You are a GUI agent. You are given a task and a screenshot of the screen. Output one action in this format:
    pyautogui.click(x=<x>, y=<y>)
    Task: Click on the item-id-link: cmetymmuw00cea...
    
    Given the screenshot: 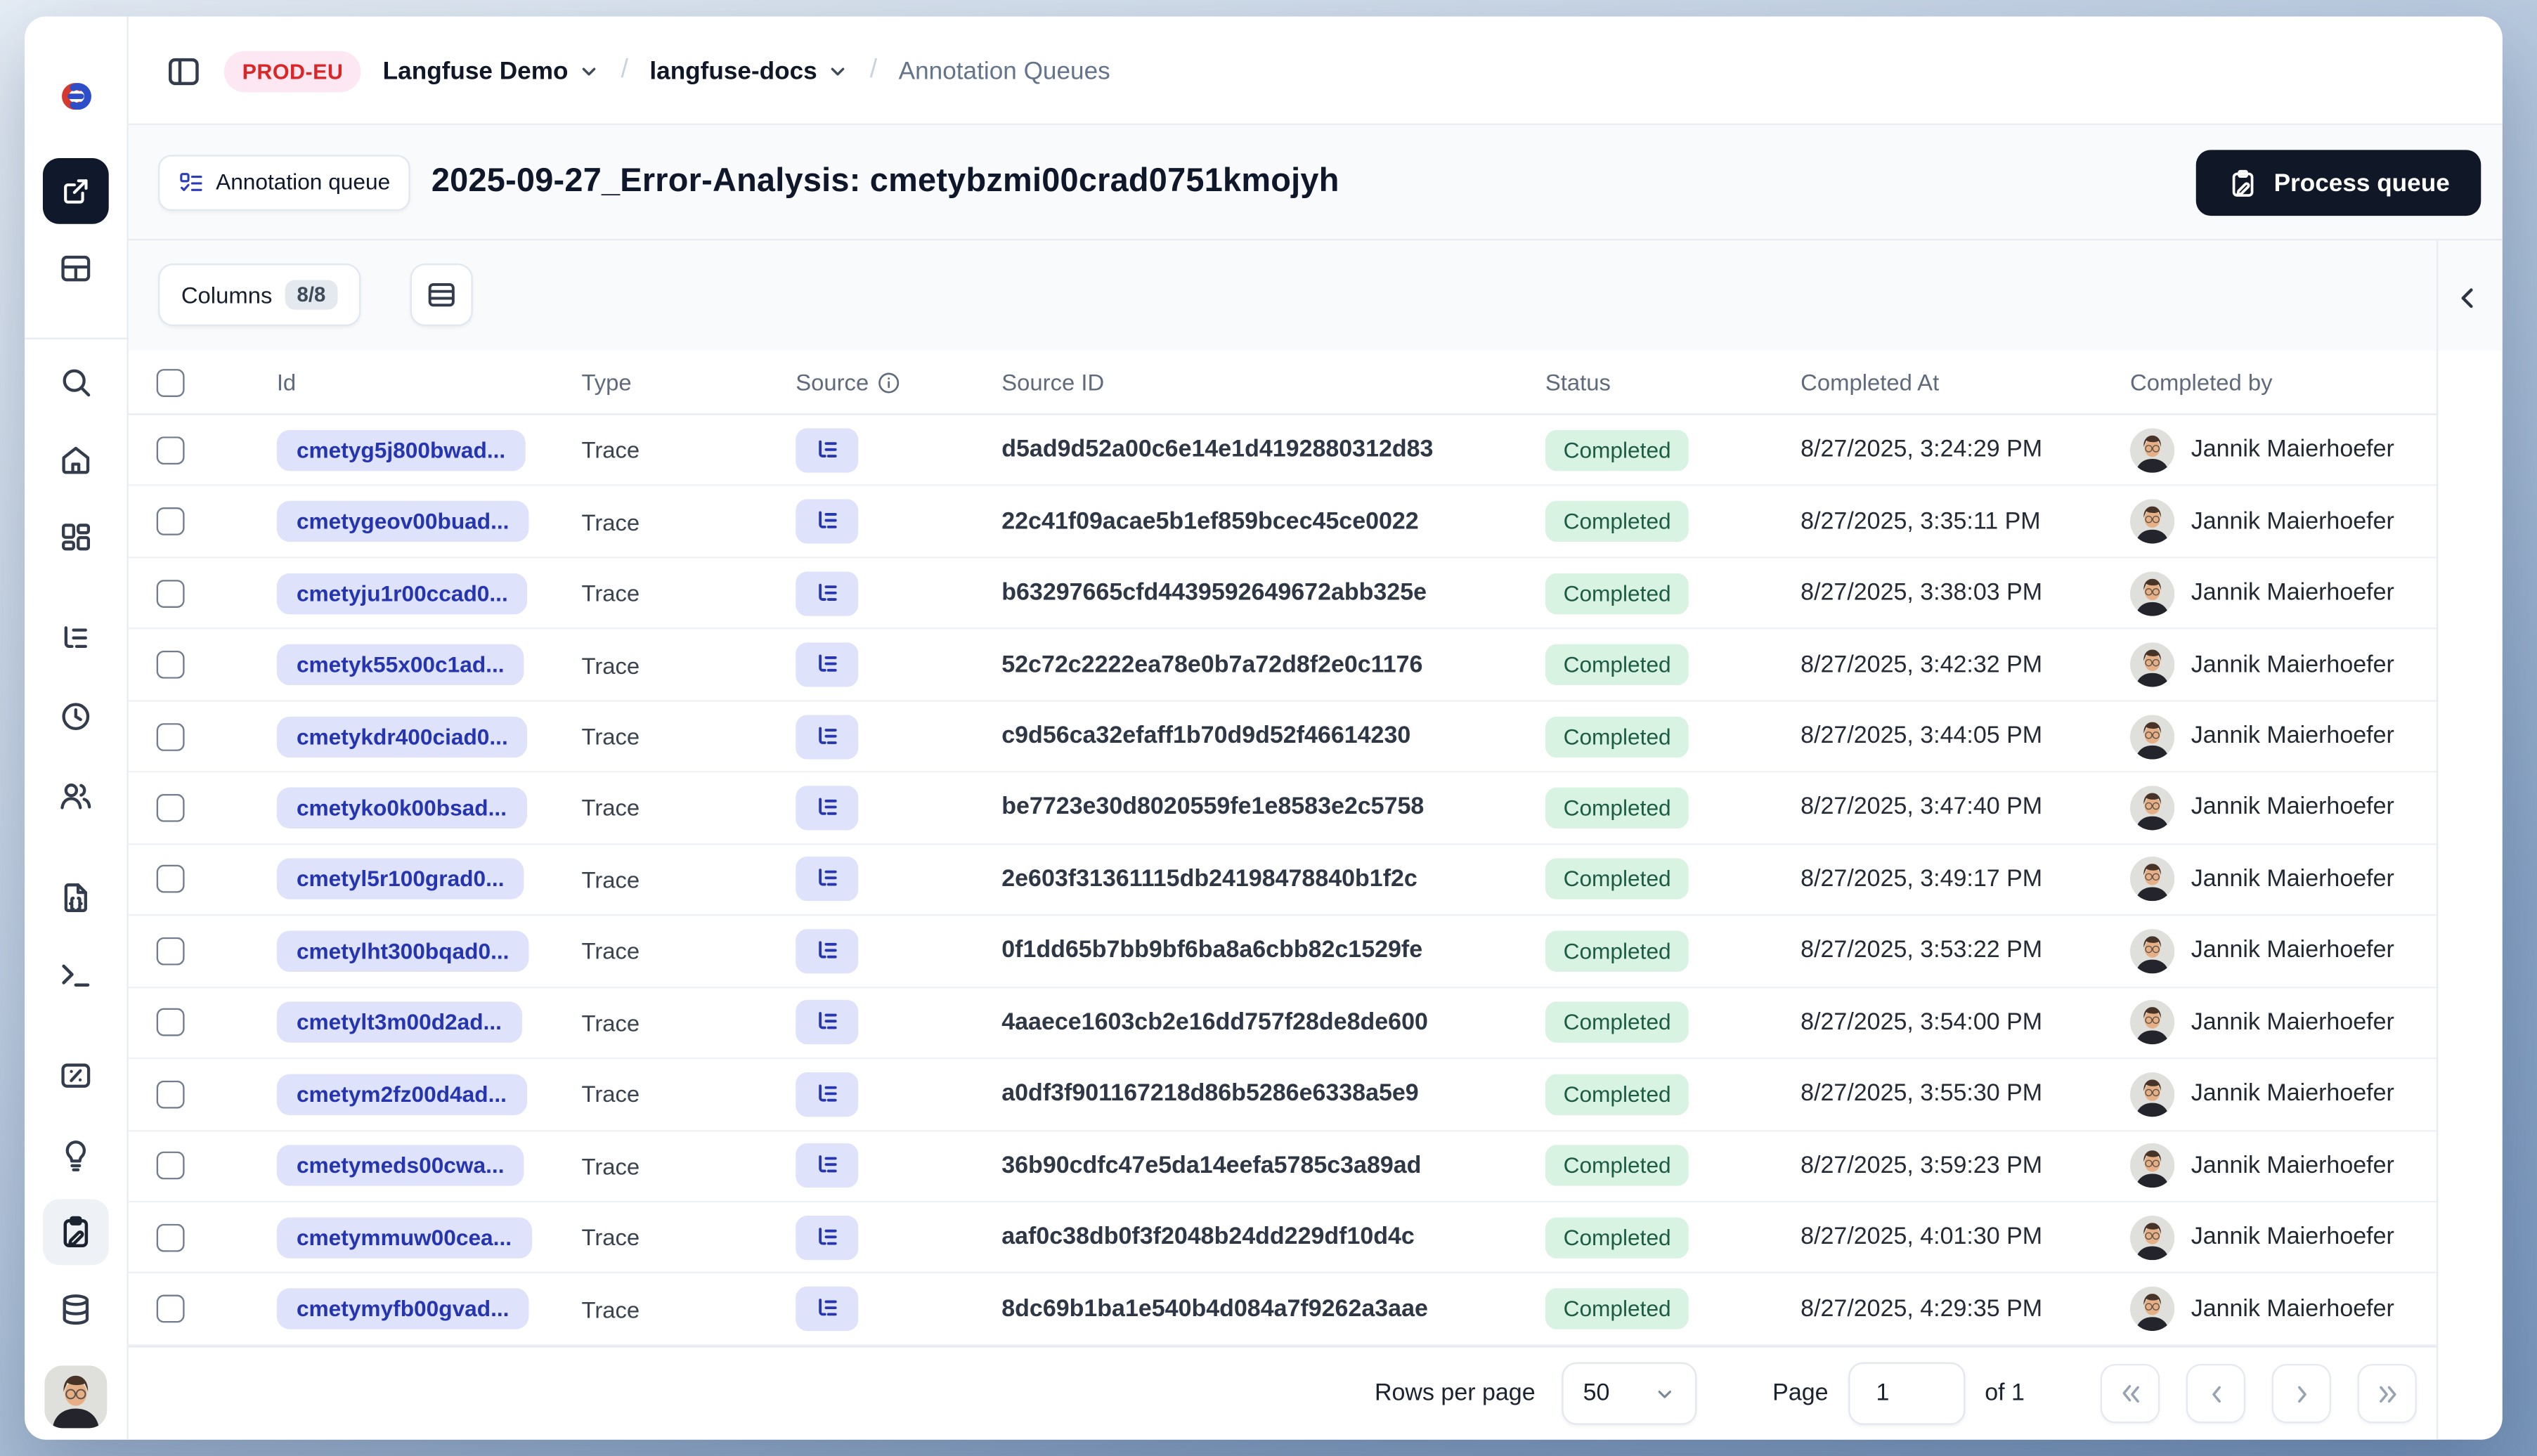 What is the action you would take?
    pyautogui.click(x=404, y=1238)
    